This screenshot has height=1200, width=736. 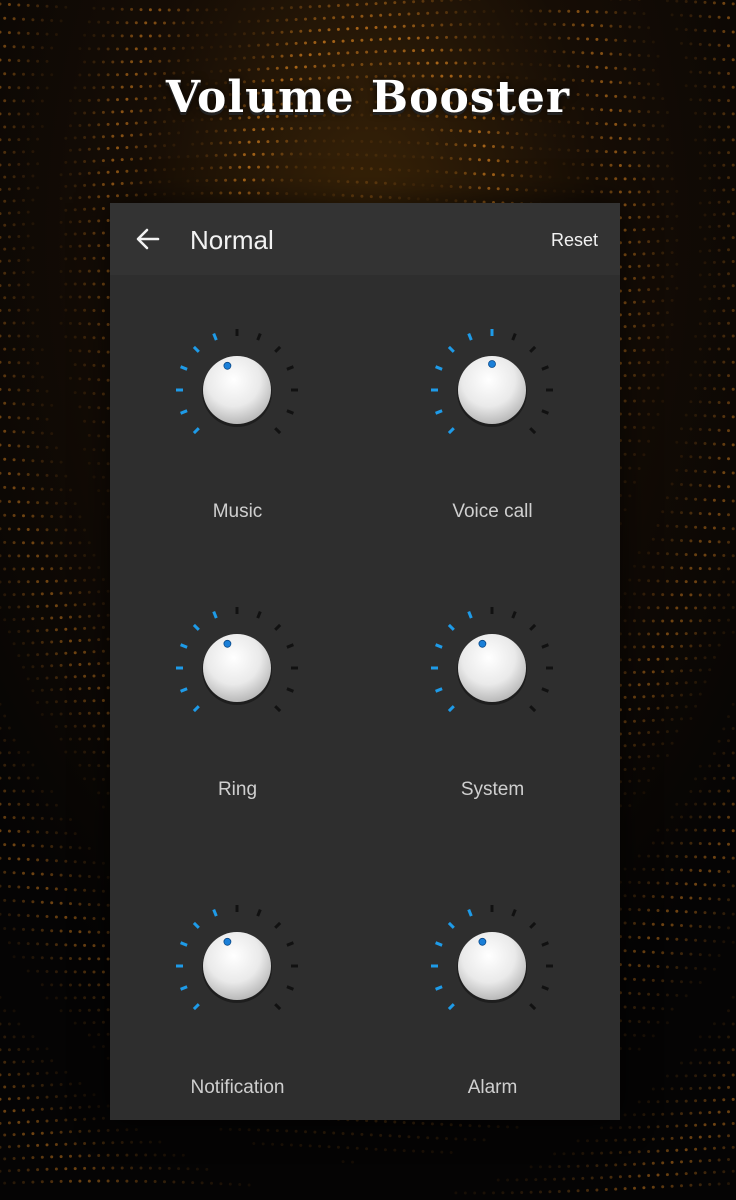 I want to click on knob-cell-system: System, so click(x=492, y=738).